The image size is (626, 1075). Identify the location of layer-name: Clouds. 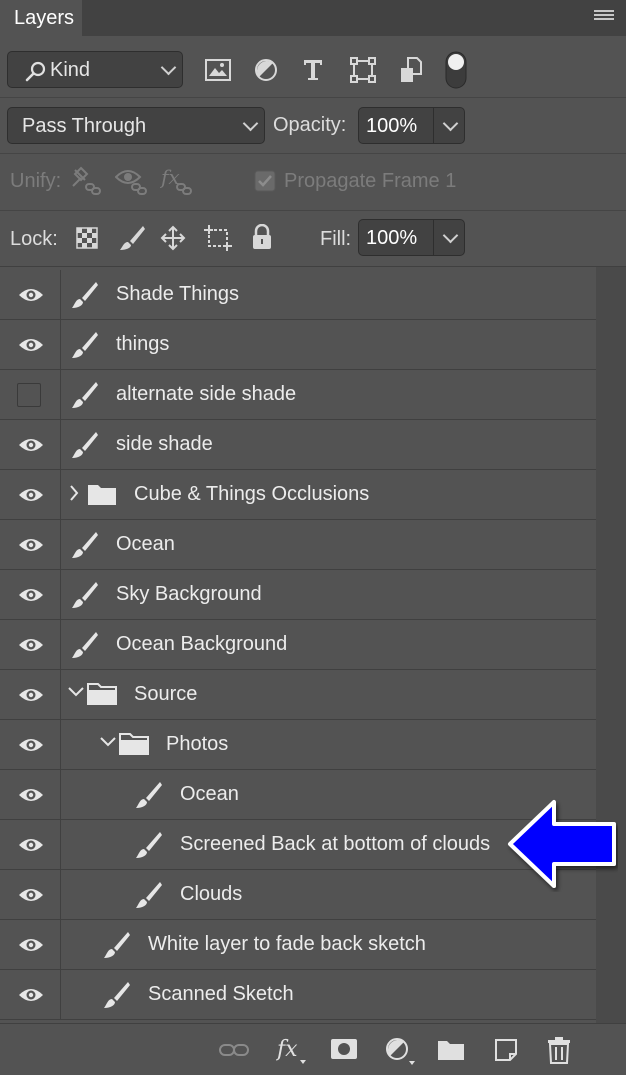
(211, 894).